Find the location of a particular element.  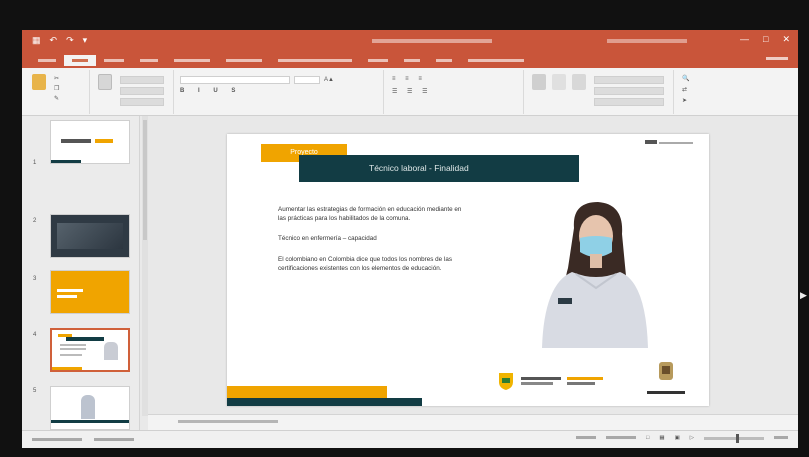

zoom-level is located at coordinates (781, 438).